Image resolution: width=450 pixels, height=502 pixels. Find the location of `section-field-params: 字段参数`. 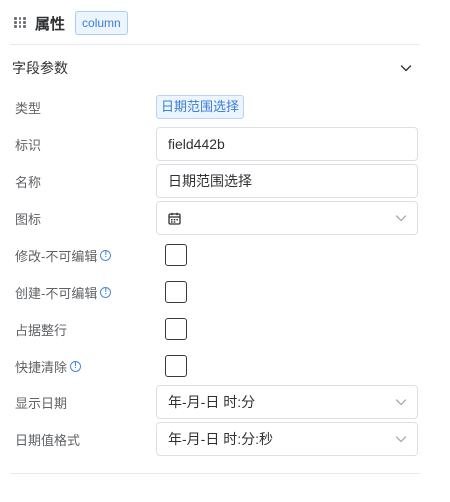

section-field-params: 字段参数 is located at coordinates (212, 68).